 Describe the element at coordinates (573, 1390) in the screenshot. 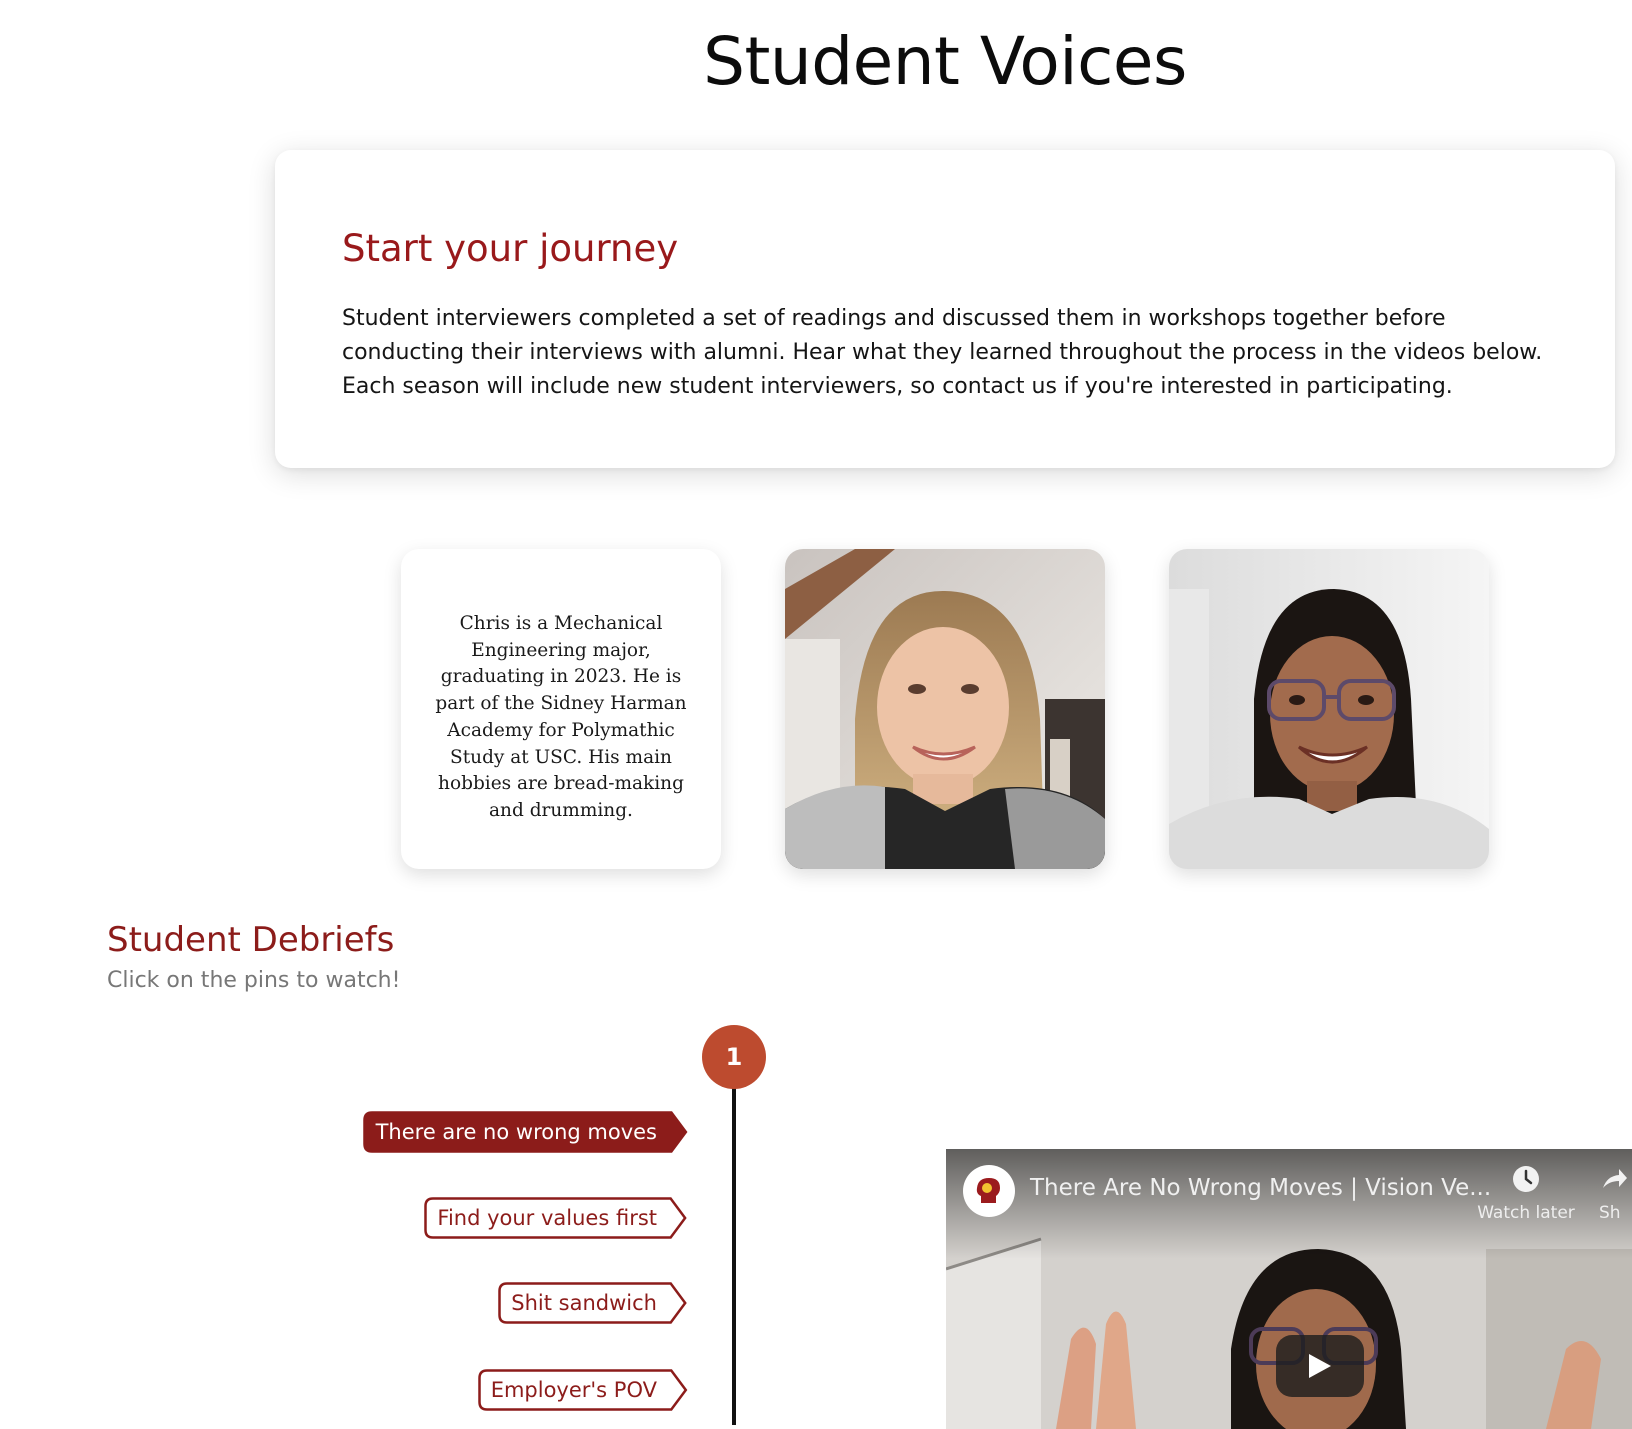

I see `debrief-tag-label: Employer's POV` at that location.